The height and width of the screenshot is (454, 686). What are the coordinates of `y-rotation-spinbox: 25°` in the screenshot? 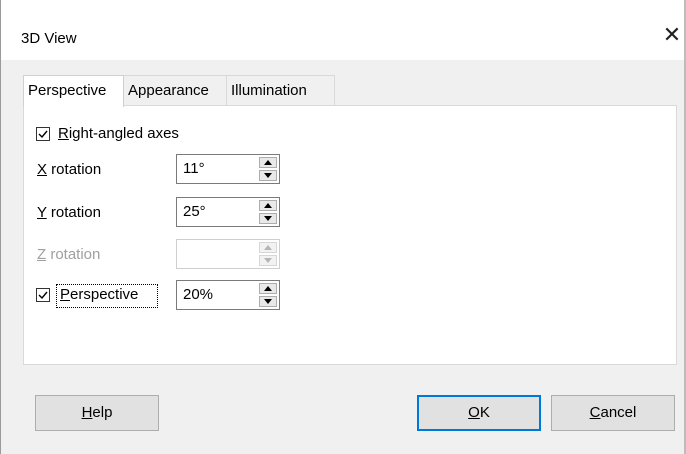 It's located at (228, 212).